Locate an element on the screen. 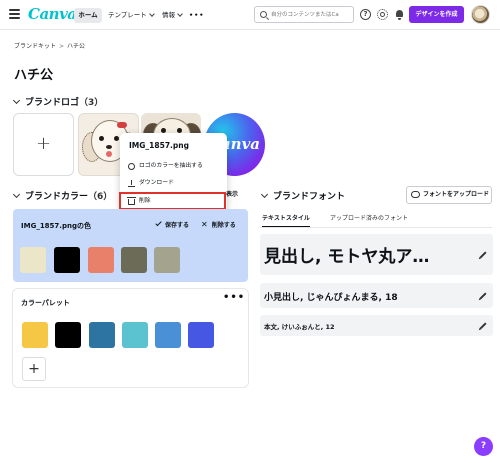  avatar is located at coordinates (480, 14).